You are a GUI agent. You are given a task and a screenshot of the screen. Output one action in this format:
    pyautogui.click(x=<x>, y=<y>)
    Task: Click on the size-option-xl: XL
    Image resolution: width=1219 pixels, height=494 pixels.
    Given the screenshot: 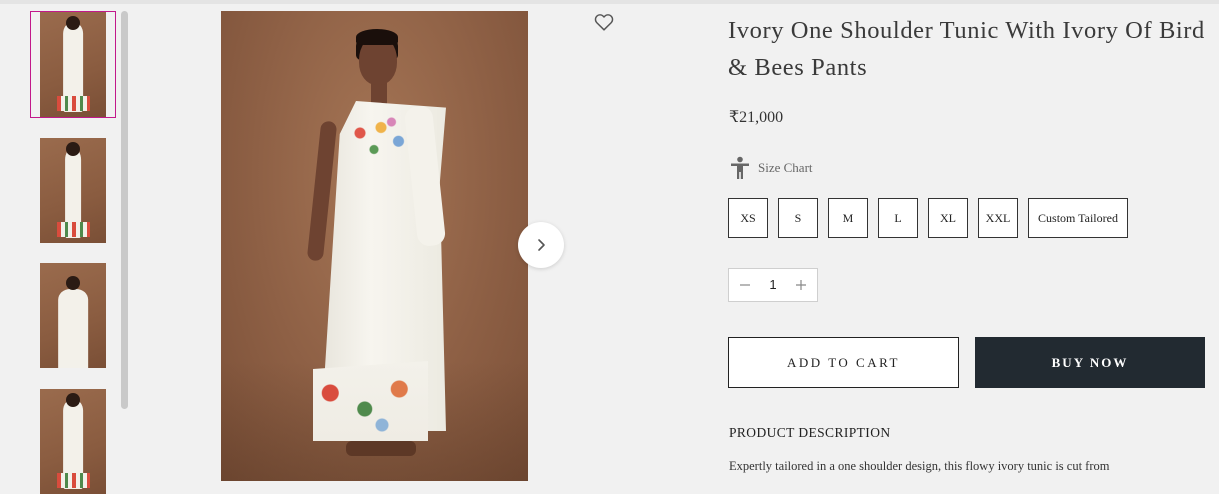 What is the action you would take?
    pyautogui.click(x=948, y=218)
    